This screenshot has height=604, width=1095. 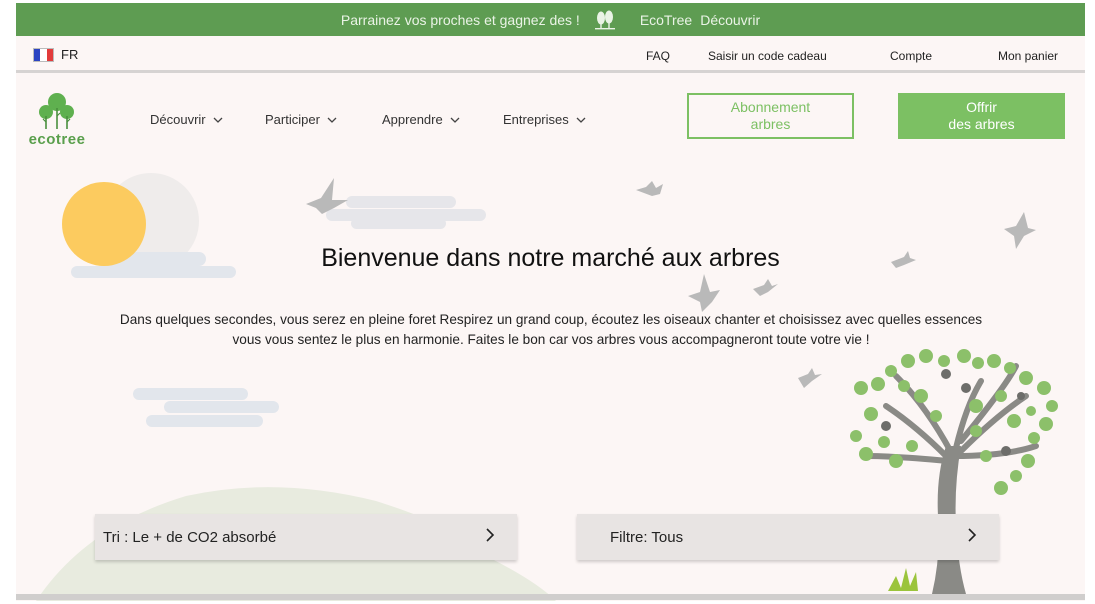 I want to click on offer-trees-button: Offrir des arbres, so click(x=981, y=116).